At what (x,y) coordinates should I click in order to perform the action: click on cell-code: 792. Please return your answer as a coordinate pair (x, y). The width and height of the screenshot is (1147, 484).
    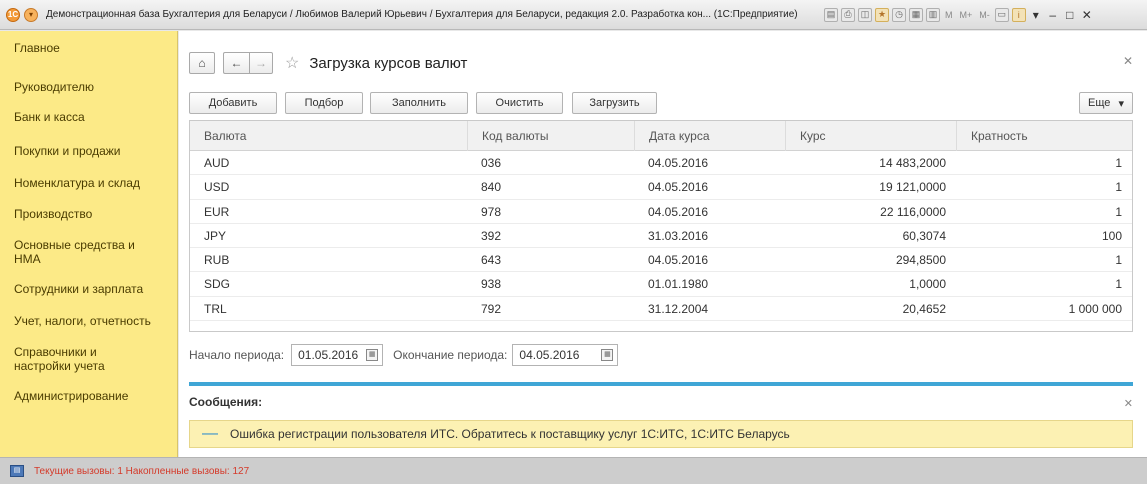
    Looking at the image, I should click on (491, 308).